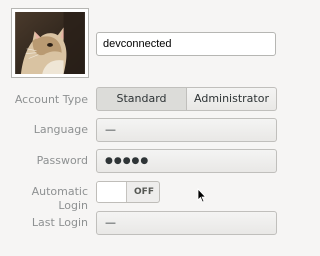 Image resolution: width=320 pixels, height=256 pixels. Describe the element at coordinates (128, 192) in the screenshot. I see `automatic-login-switch: OFF` at that location.